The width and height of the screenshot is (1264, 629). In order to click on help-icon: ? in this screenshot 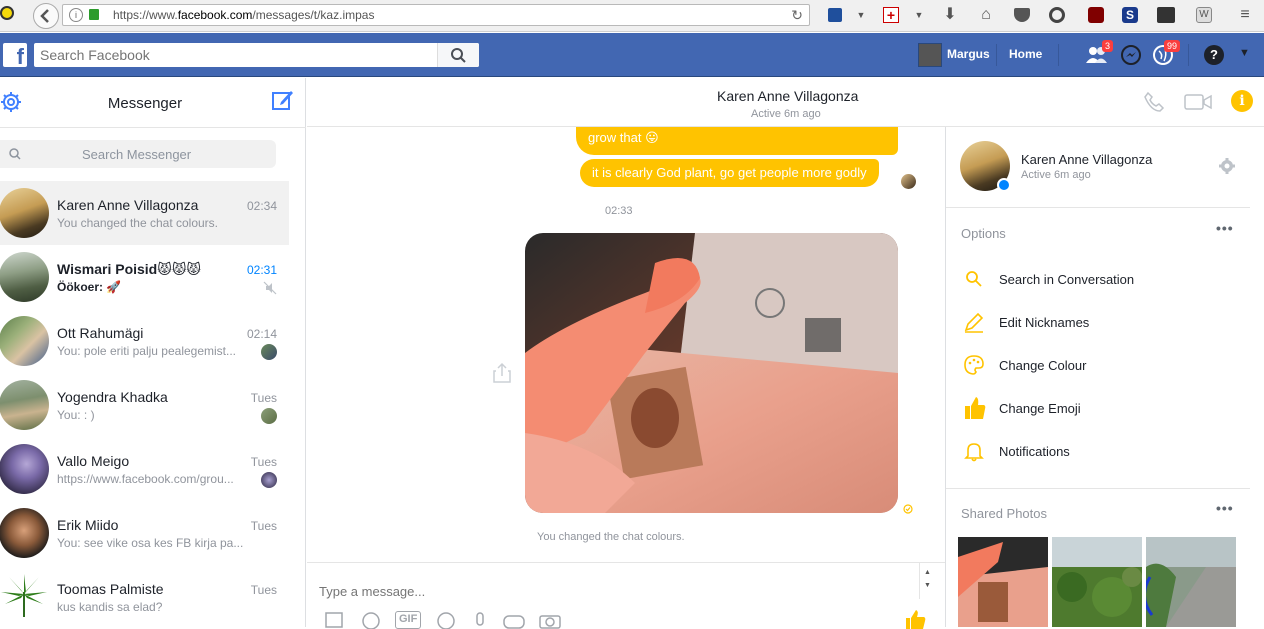, I will do `click(1214, 55)`.